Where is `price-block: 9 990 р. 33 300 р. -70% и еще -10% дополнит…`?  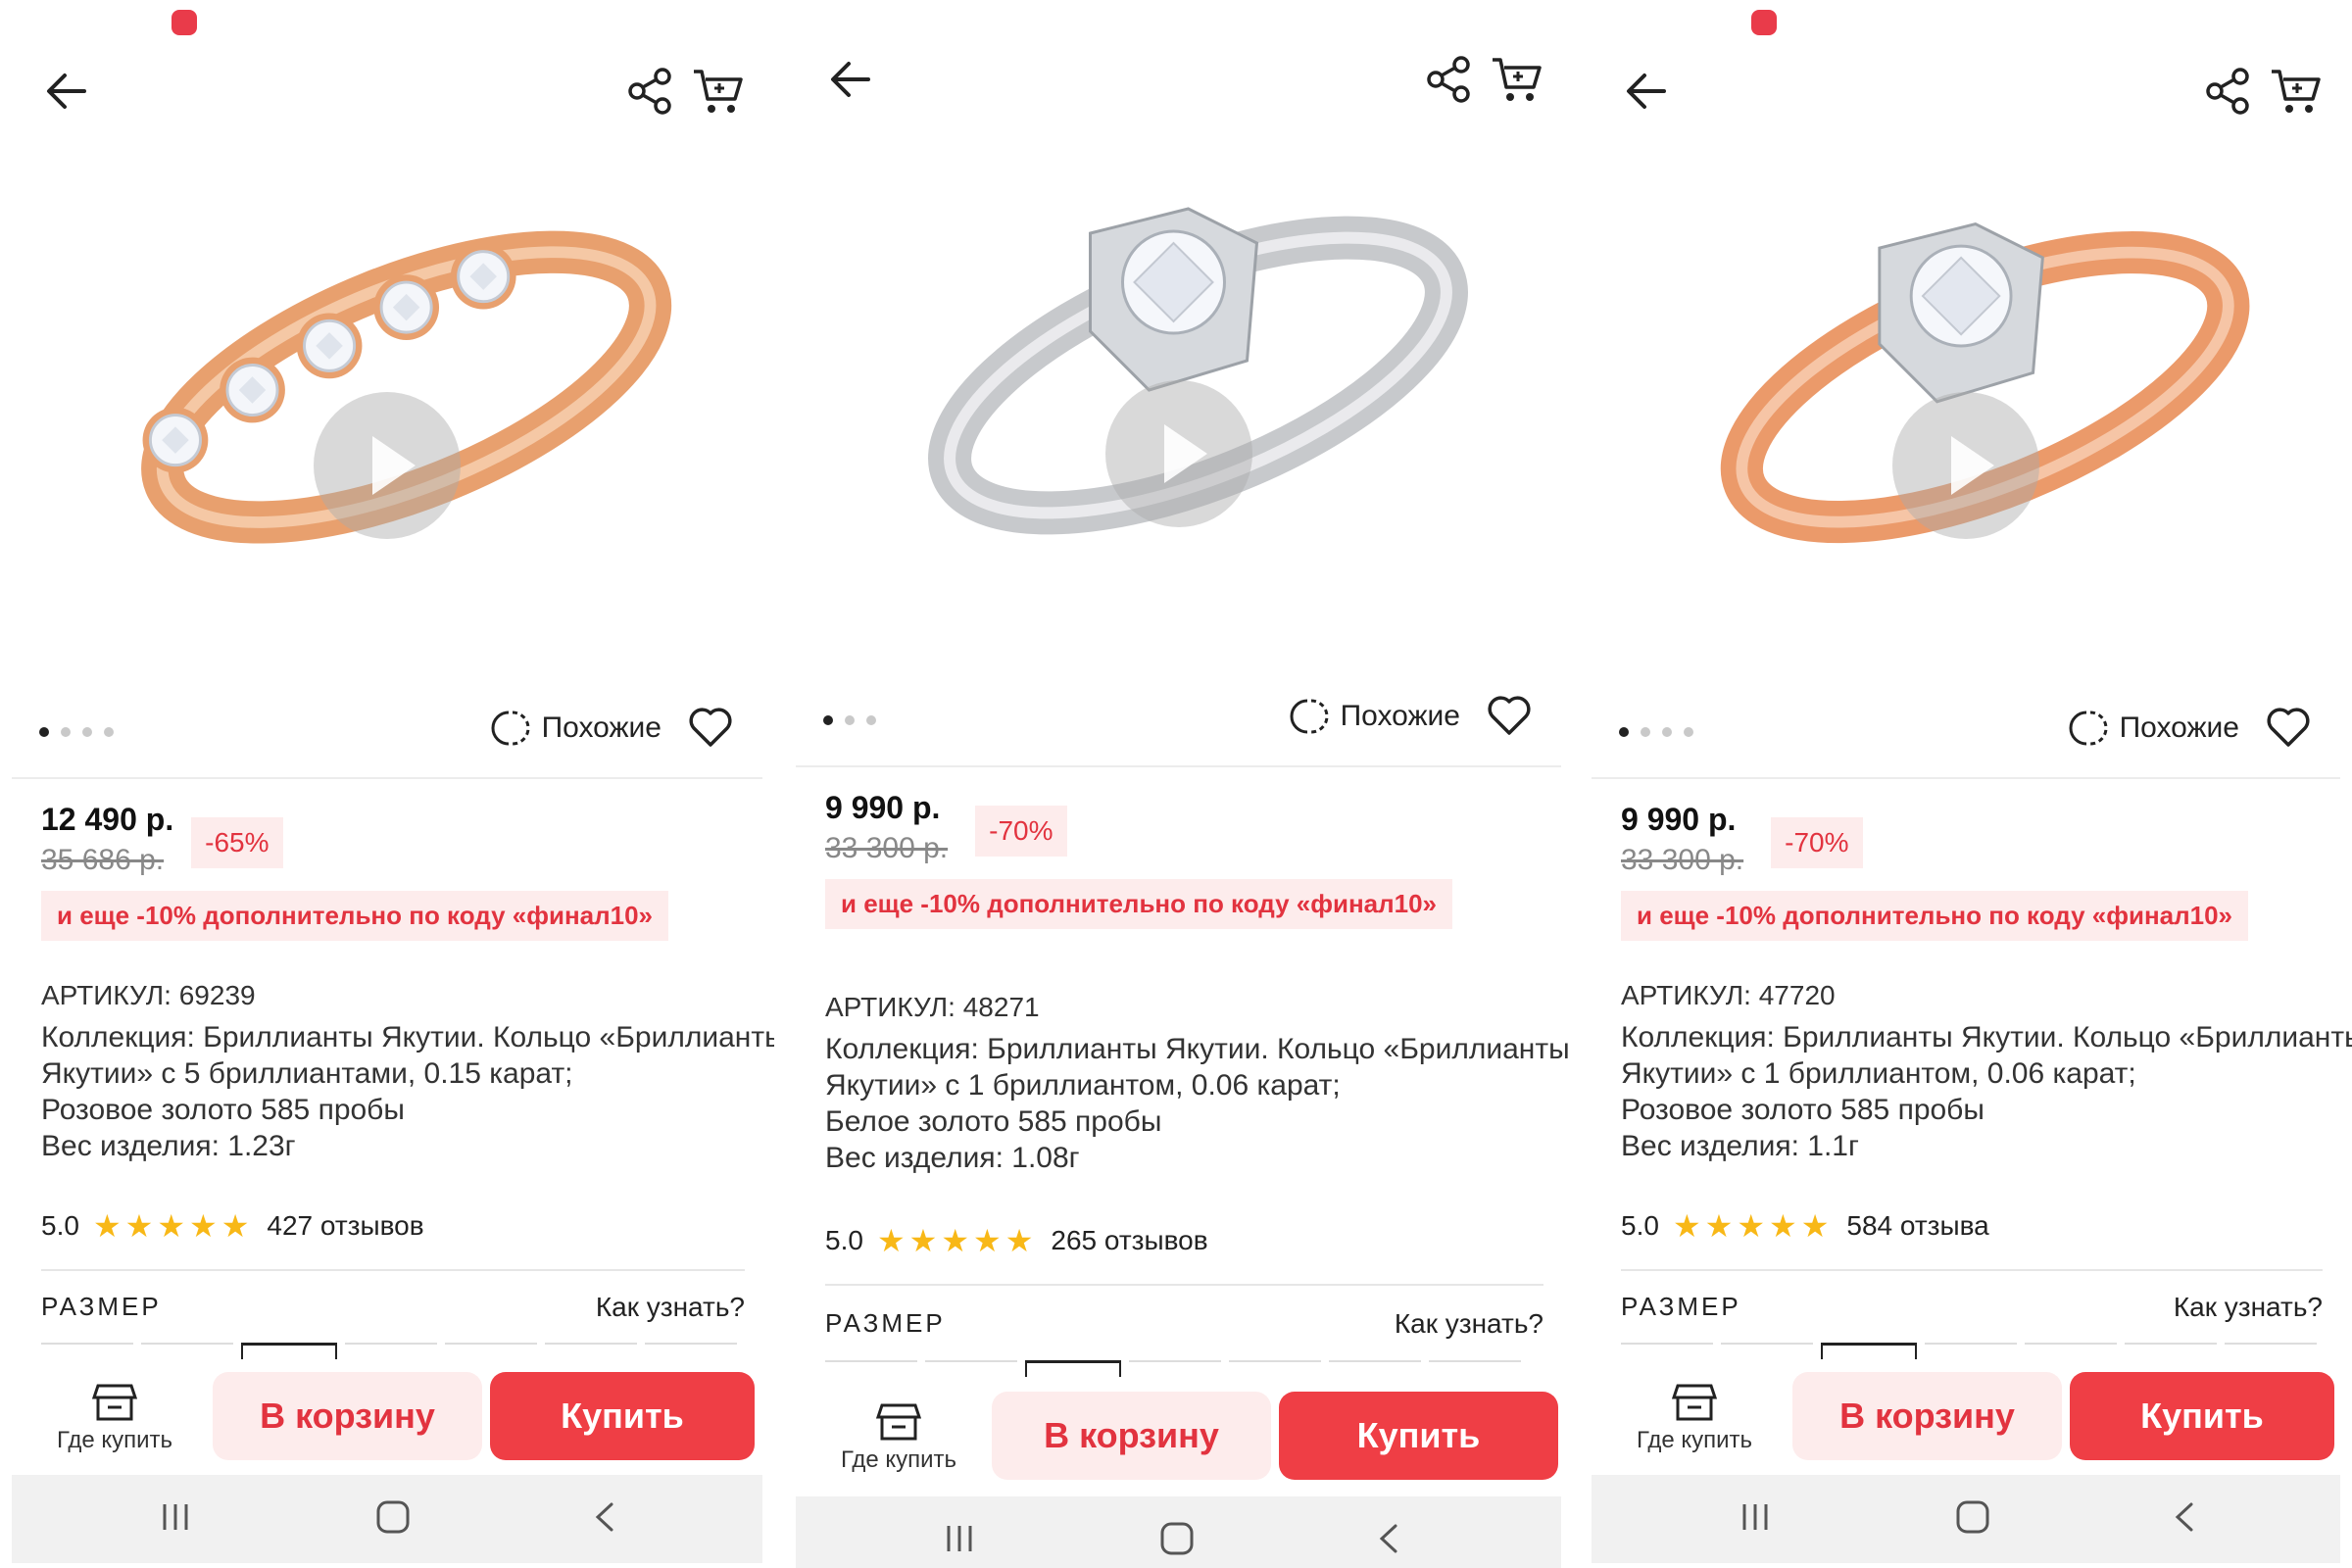 price-block: 9 990 р. 33 300 р. -70% и еще -10% дополнит… is located at coordinates (1976, 871).